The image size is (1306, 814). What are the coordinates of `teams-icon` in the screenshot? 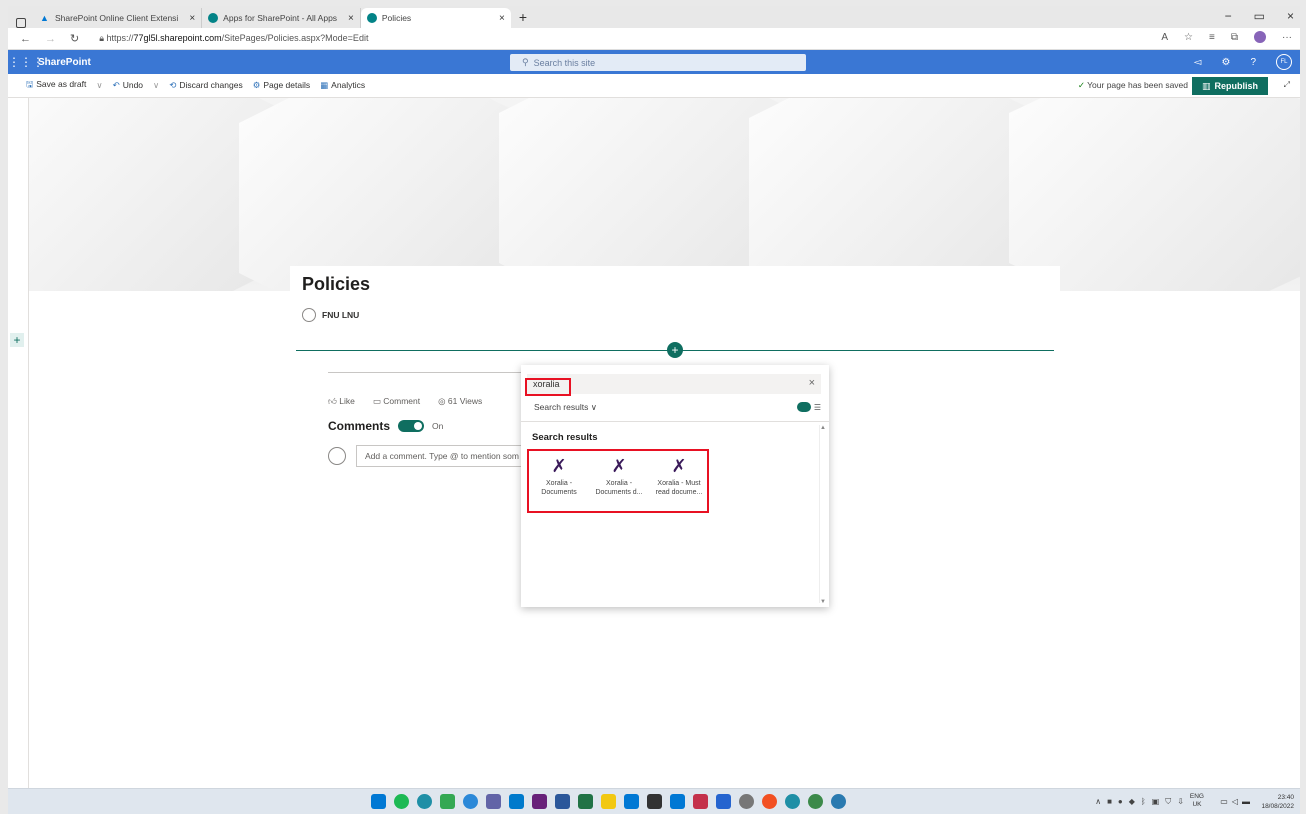 It's located at (493, 801).